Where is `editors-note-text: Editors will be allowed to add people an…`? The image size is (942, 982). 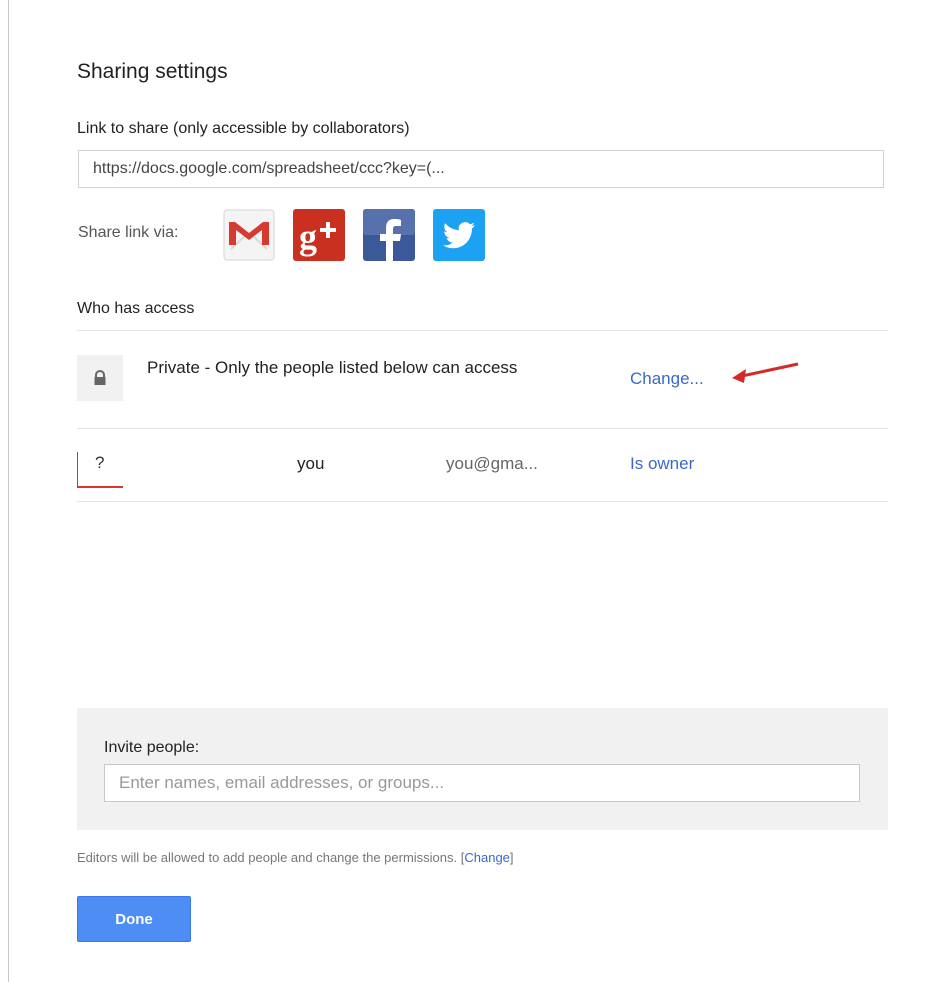 editors-note-text: Editors will be allowed to add people an… is located at coordinates (267, 857).